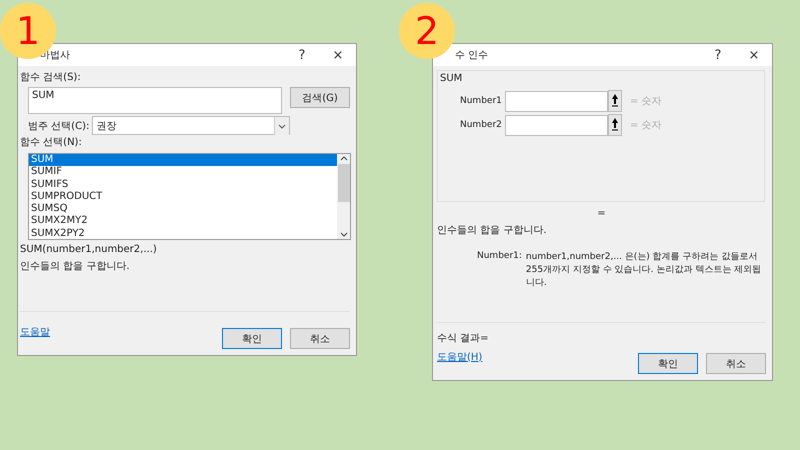 Image resolution: width=800 pixels, height=450 pixels. I want to click on argument-label: Number1, so click(480, 101).